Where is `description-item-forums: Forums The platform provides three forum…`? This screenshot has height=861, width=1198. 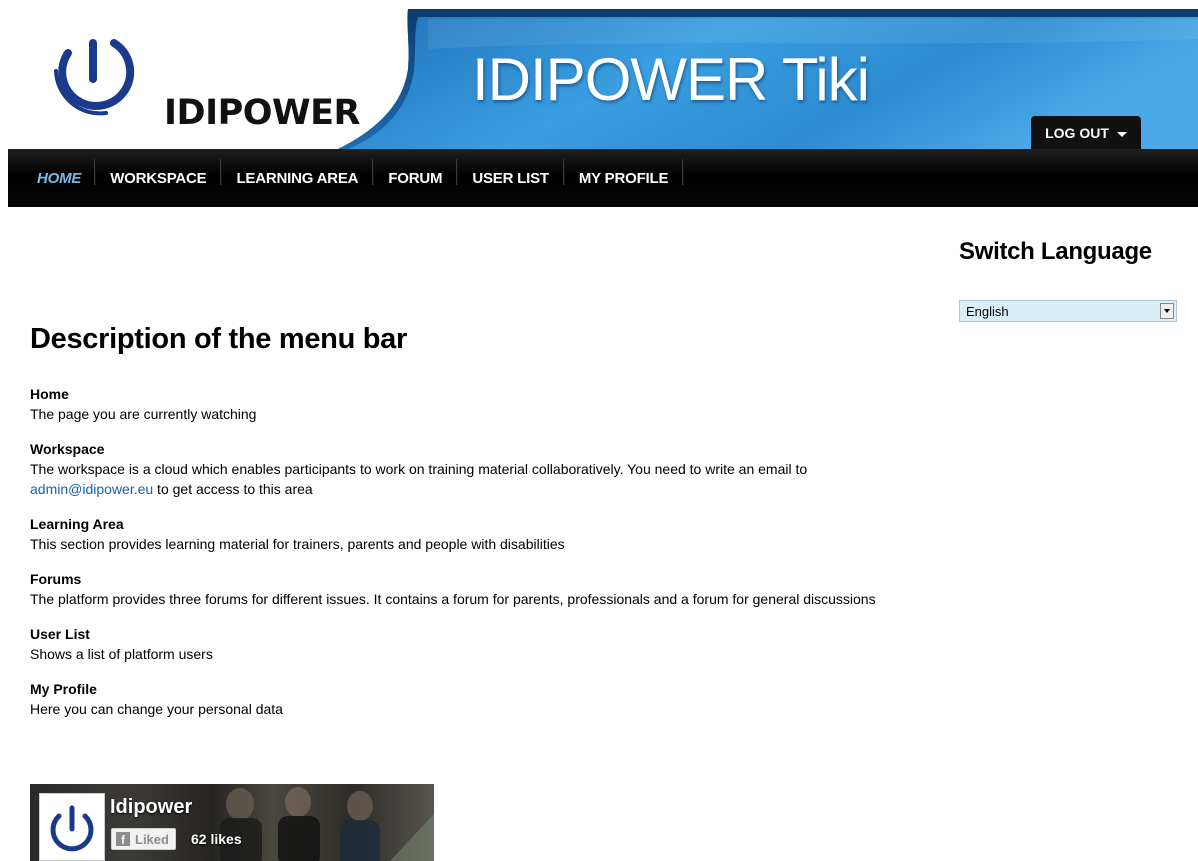
description-item-forums: Forums The platform provides three forum… is located at coordinates (470, 589).